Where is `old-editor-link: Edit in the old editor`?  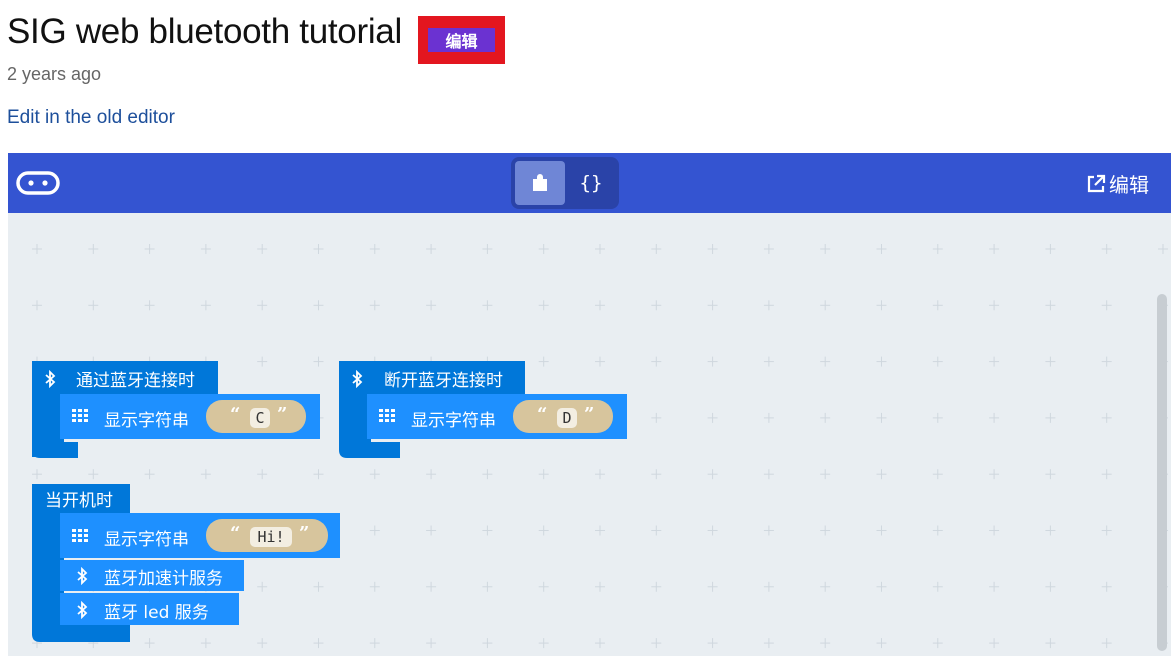 old-editor-link: Edit in the old editor is located at coordinates (91, 118).